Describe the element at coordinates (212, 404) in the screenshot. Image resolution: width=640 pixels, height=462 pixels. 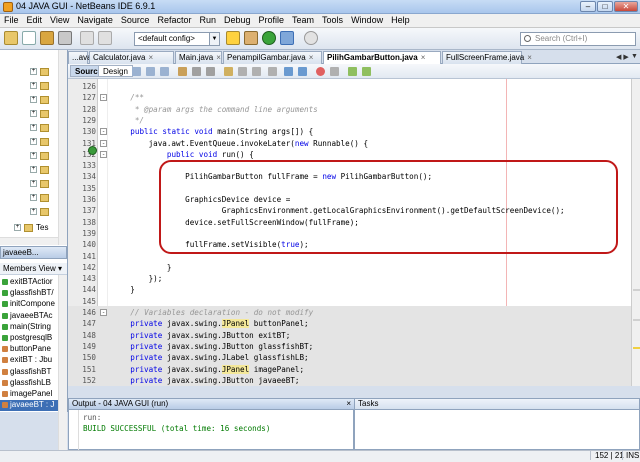
I see `output-tab: Output - 04 JAVA GUI (run) ×` at that location.